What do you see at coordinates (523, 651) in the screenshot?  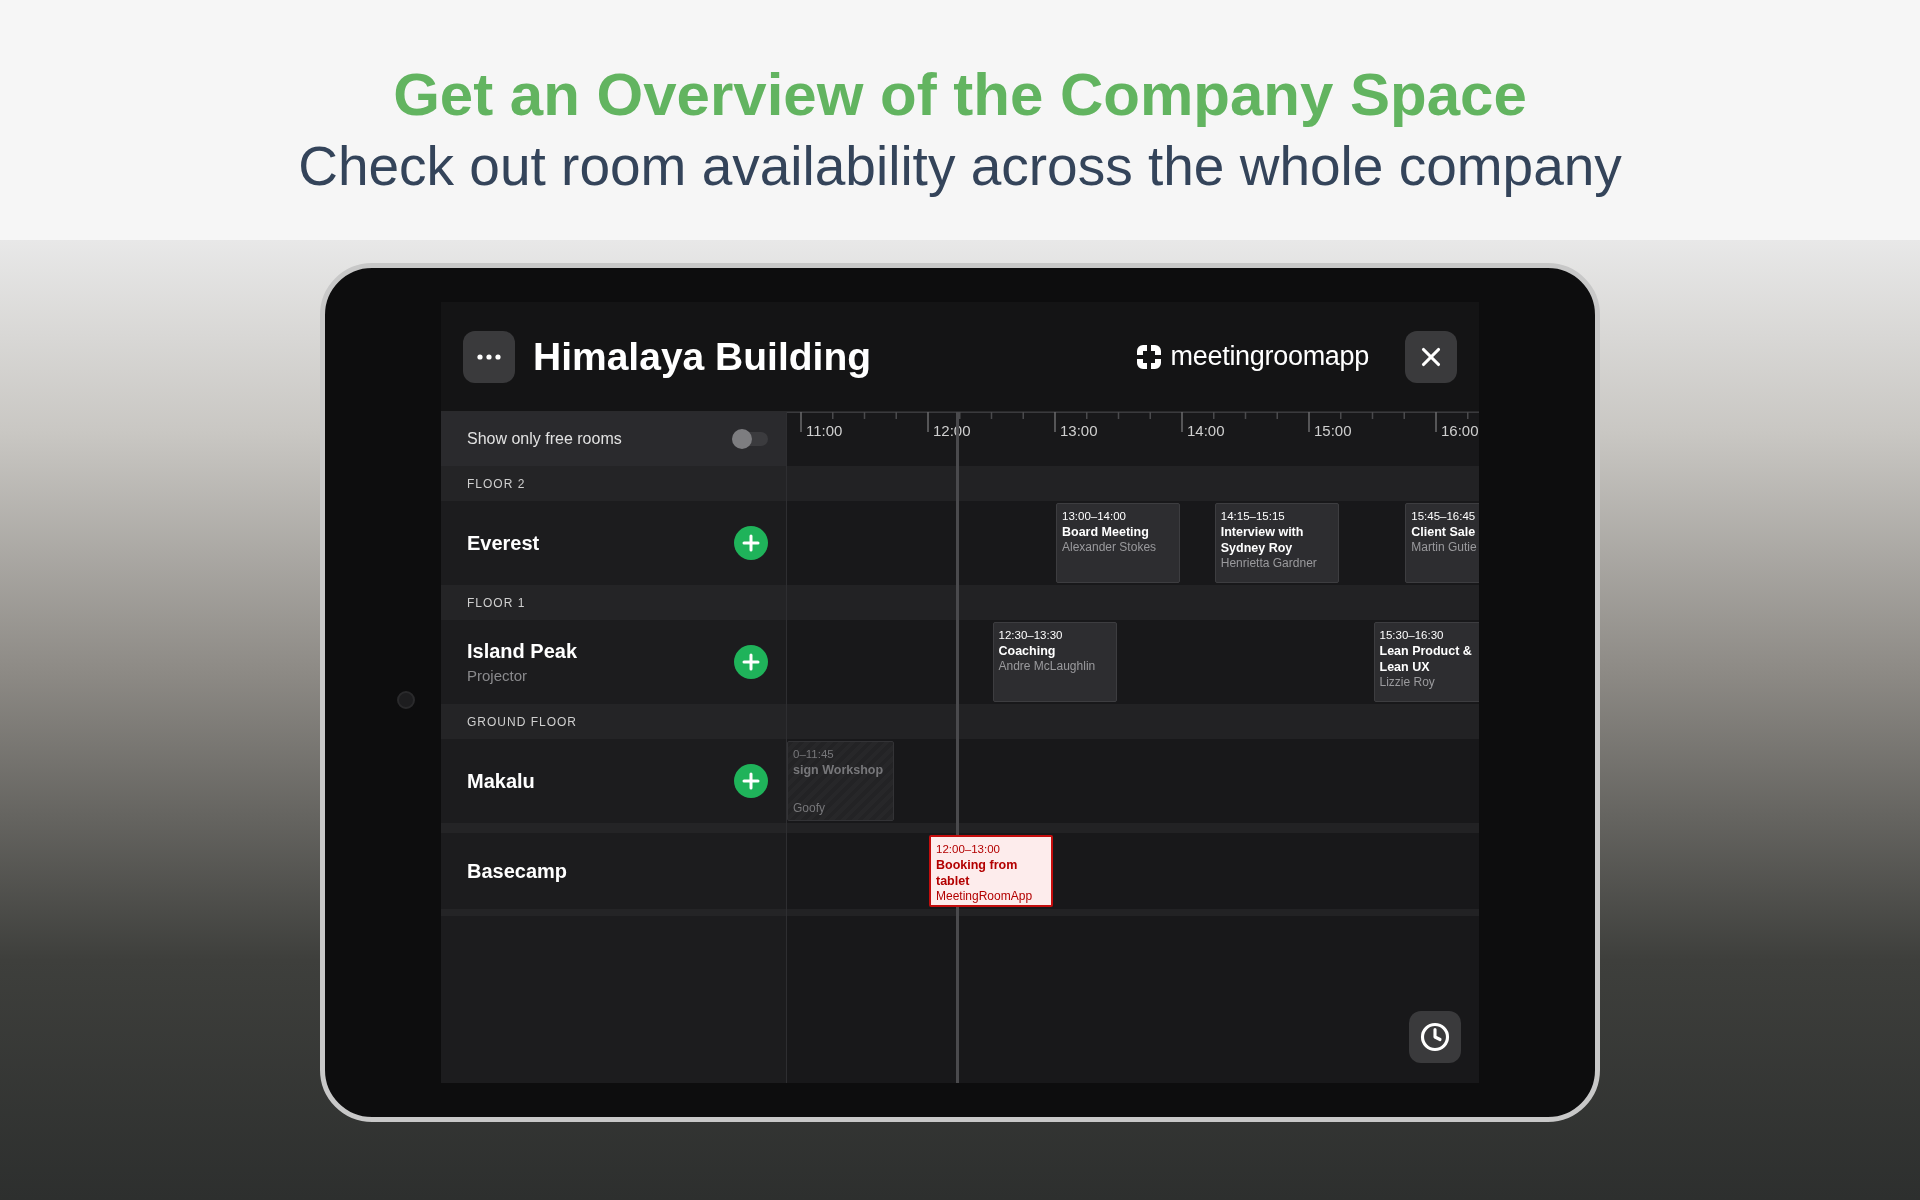 I see `room-name: Island Peak` at bounding box center [523, 651].